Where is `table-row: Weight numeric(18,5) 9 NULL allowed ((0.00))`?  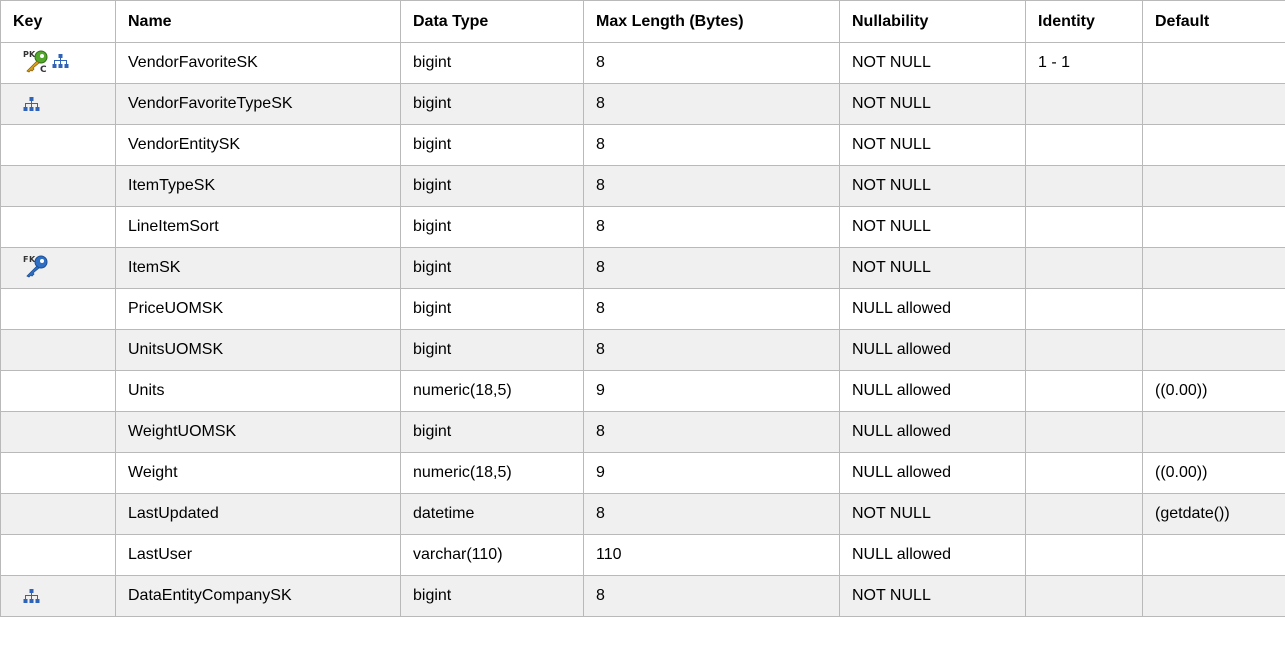
table-row: Weight numeric(18,5) 9 NULL allowed ((0.00)) is located at coordinates (642, 473).